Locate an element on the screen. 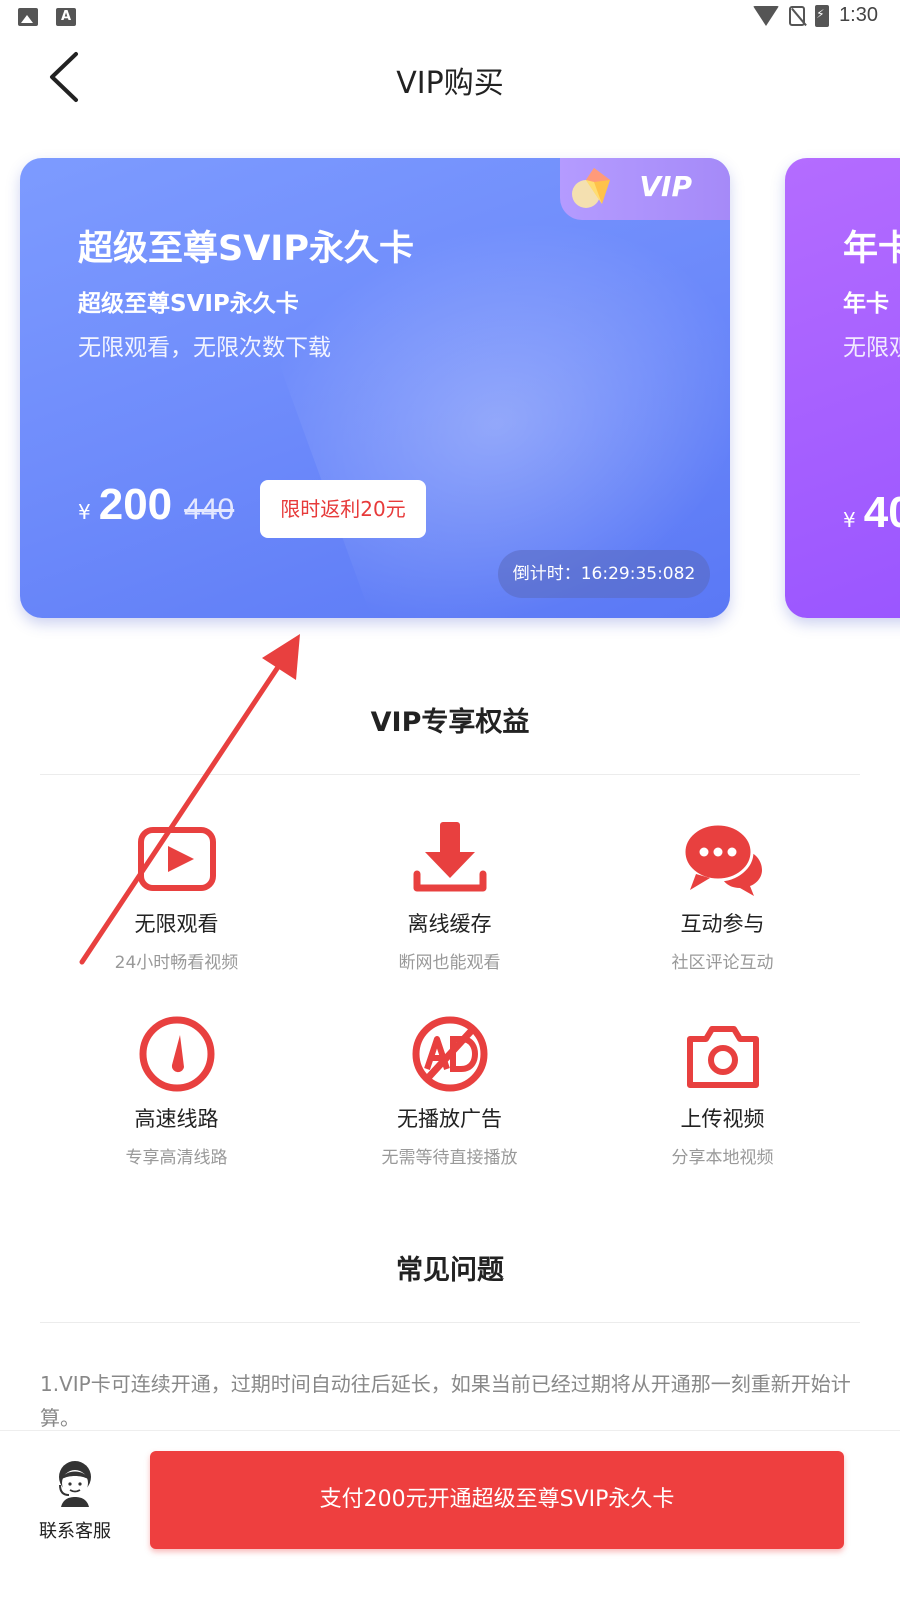  benefit-desc: 社区评论互动 is located at coordinates (722, 963).